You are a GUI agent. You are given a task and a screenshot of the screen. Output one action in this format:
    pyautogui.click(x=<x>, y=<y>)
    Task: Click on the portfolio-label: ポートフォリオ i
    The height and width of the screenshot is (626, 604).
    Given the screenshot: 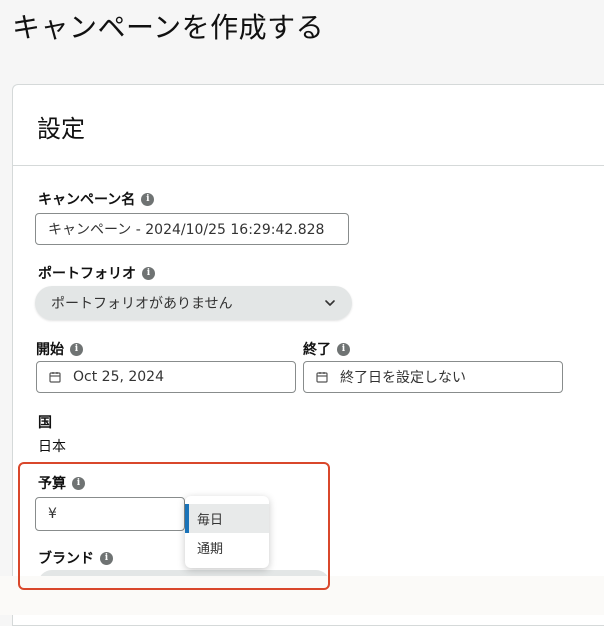 What is the action you would take?
    pyautogui.click(x=96, y=273)
    